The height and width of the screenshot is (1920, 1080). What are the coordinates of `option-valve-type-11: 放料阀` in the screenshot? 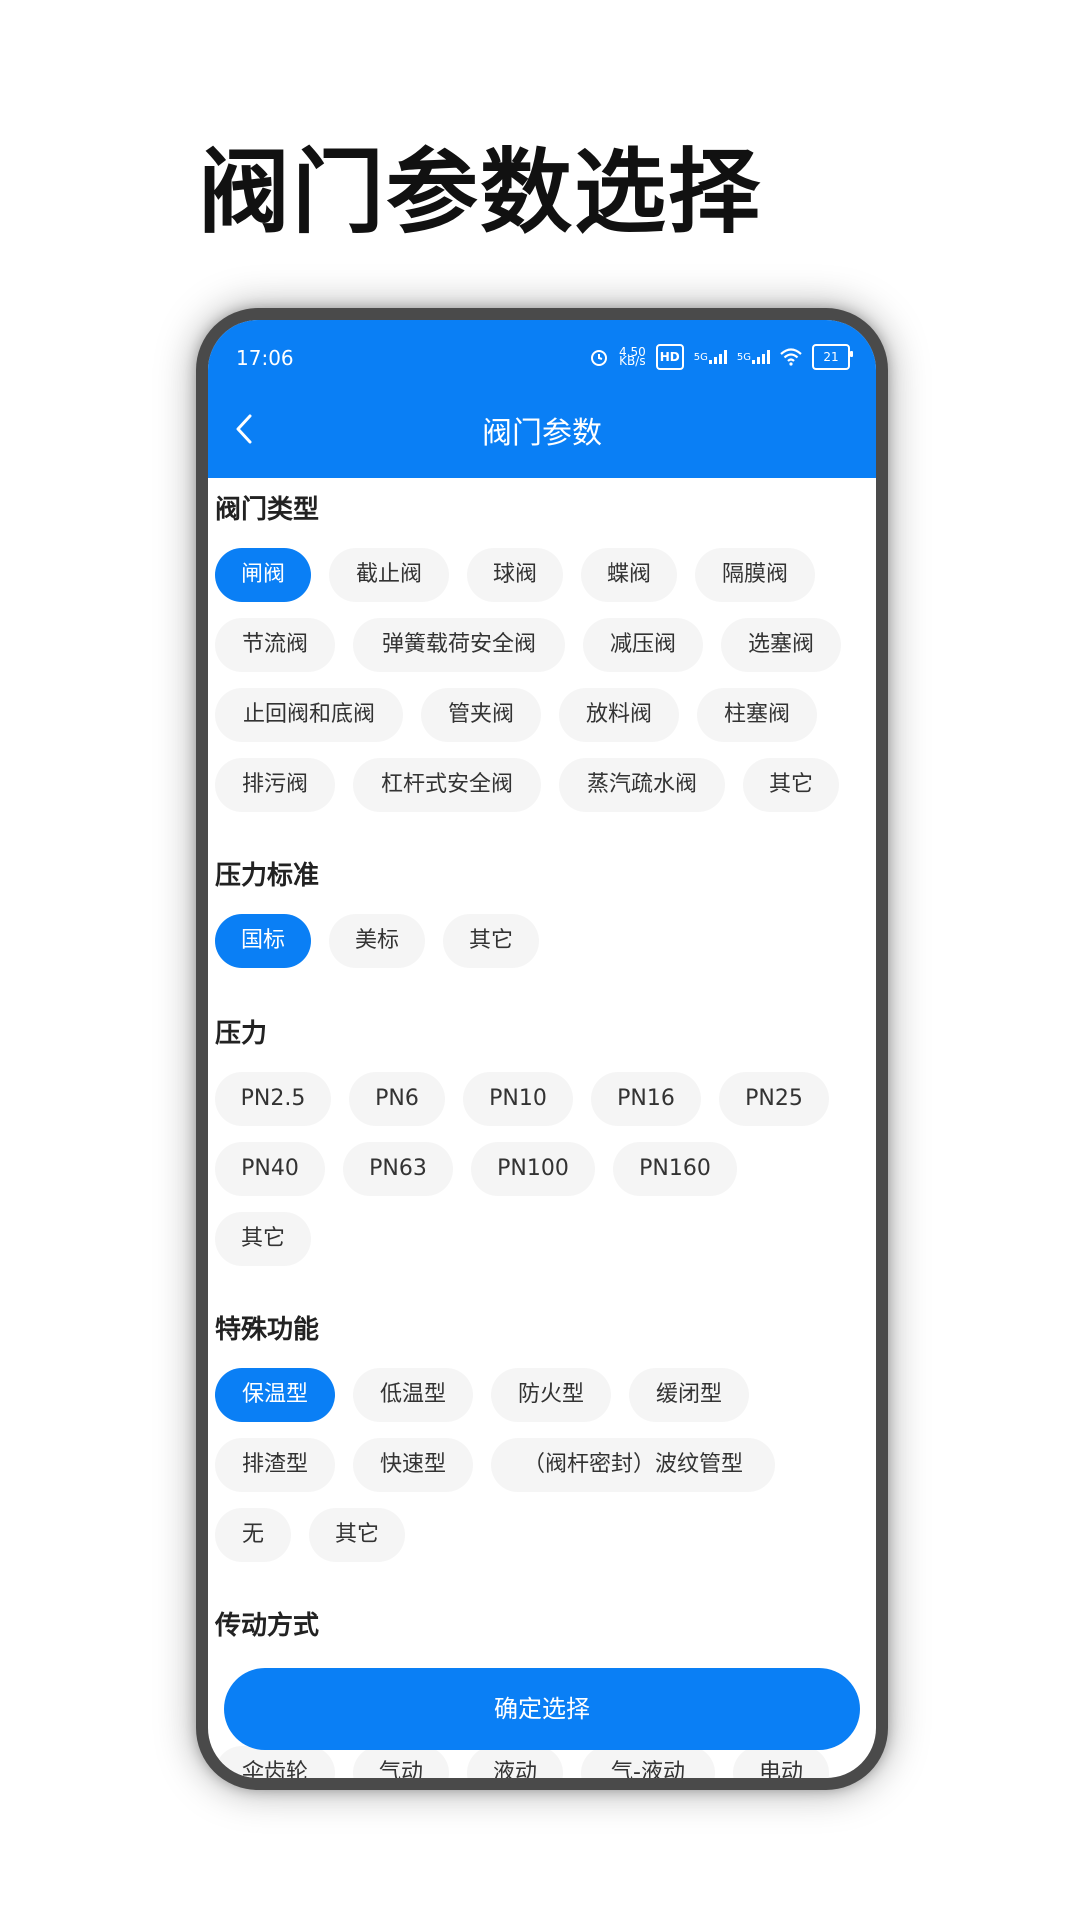 It's located at (619, 715).